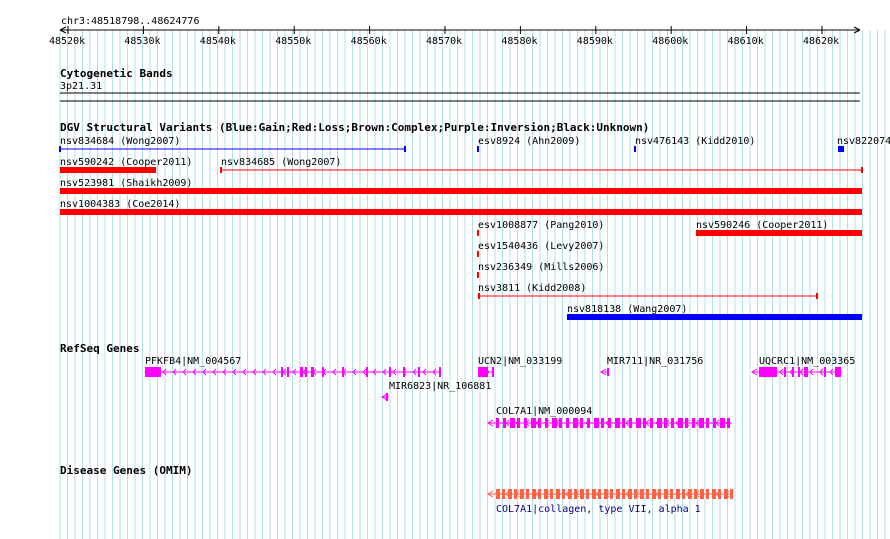  Describe the element at coordinates (608, 372) in the screenshot. I see `mir711-exon` at that location.